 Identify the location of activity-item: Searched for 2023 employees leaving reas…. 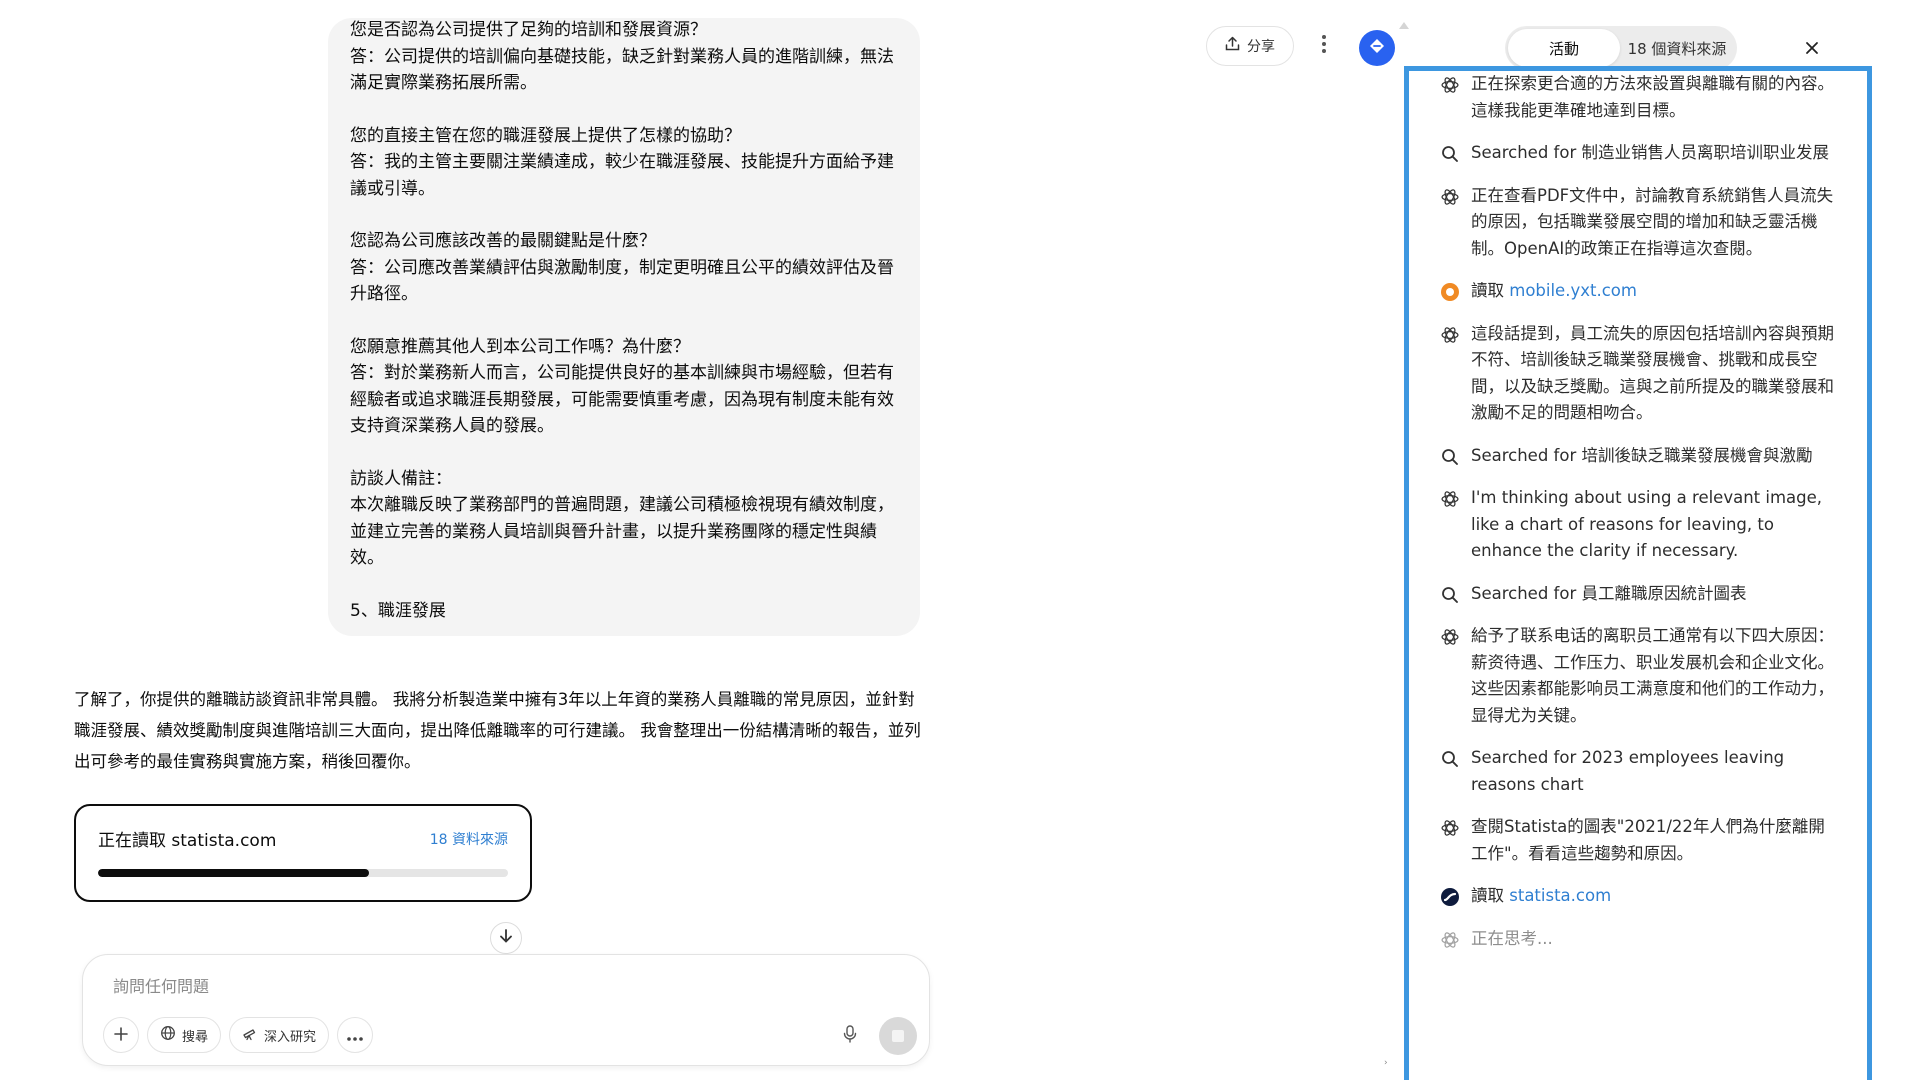
(1639, 771).